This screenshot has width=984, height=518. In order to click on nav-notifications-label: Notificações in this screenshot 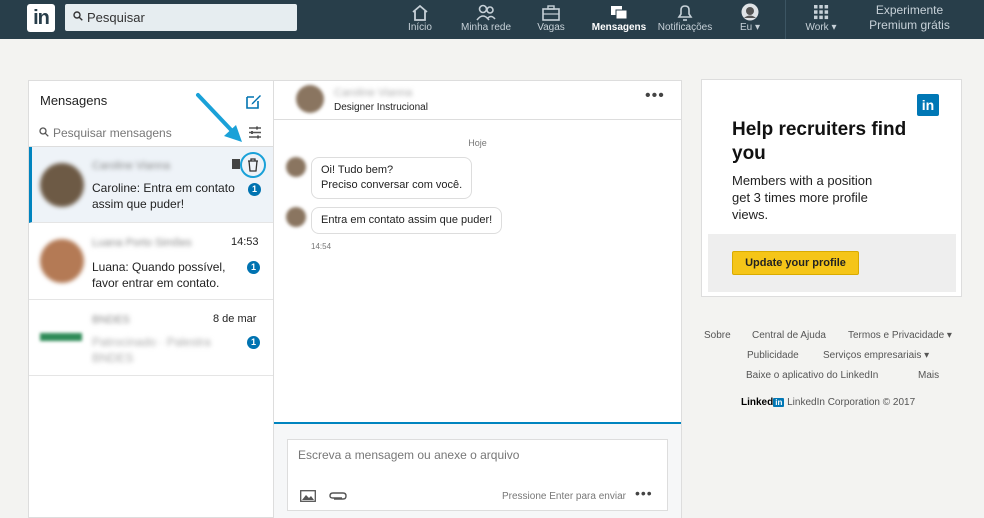, I will do `click(685, 27)`.